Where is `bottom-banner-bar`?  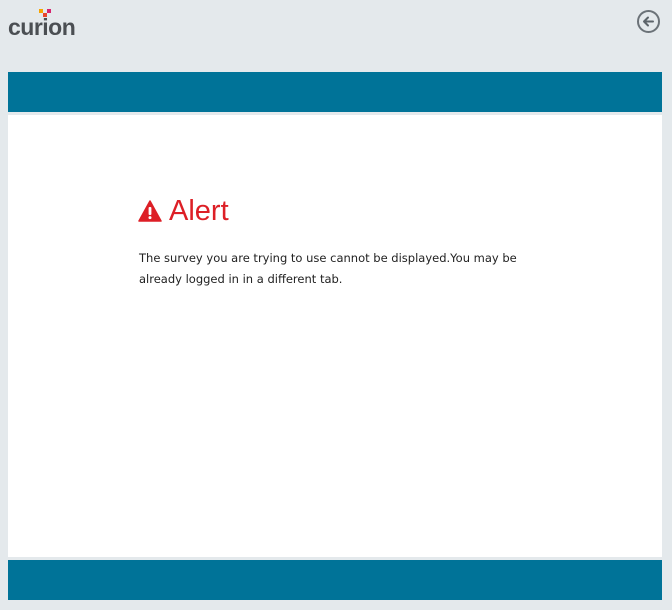 bottom-banner-bar is located at coordinates (335, 580).